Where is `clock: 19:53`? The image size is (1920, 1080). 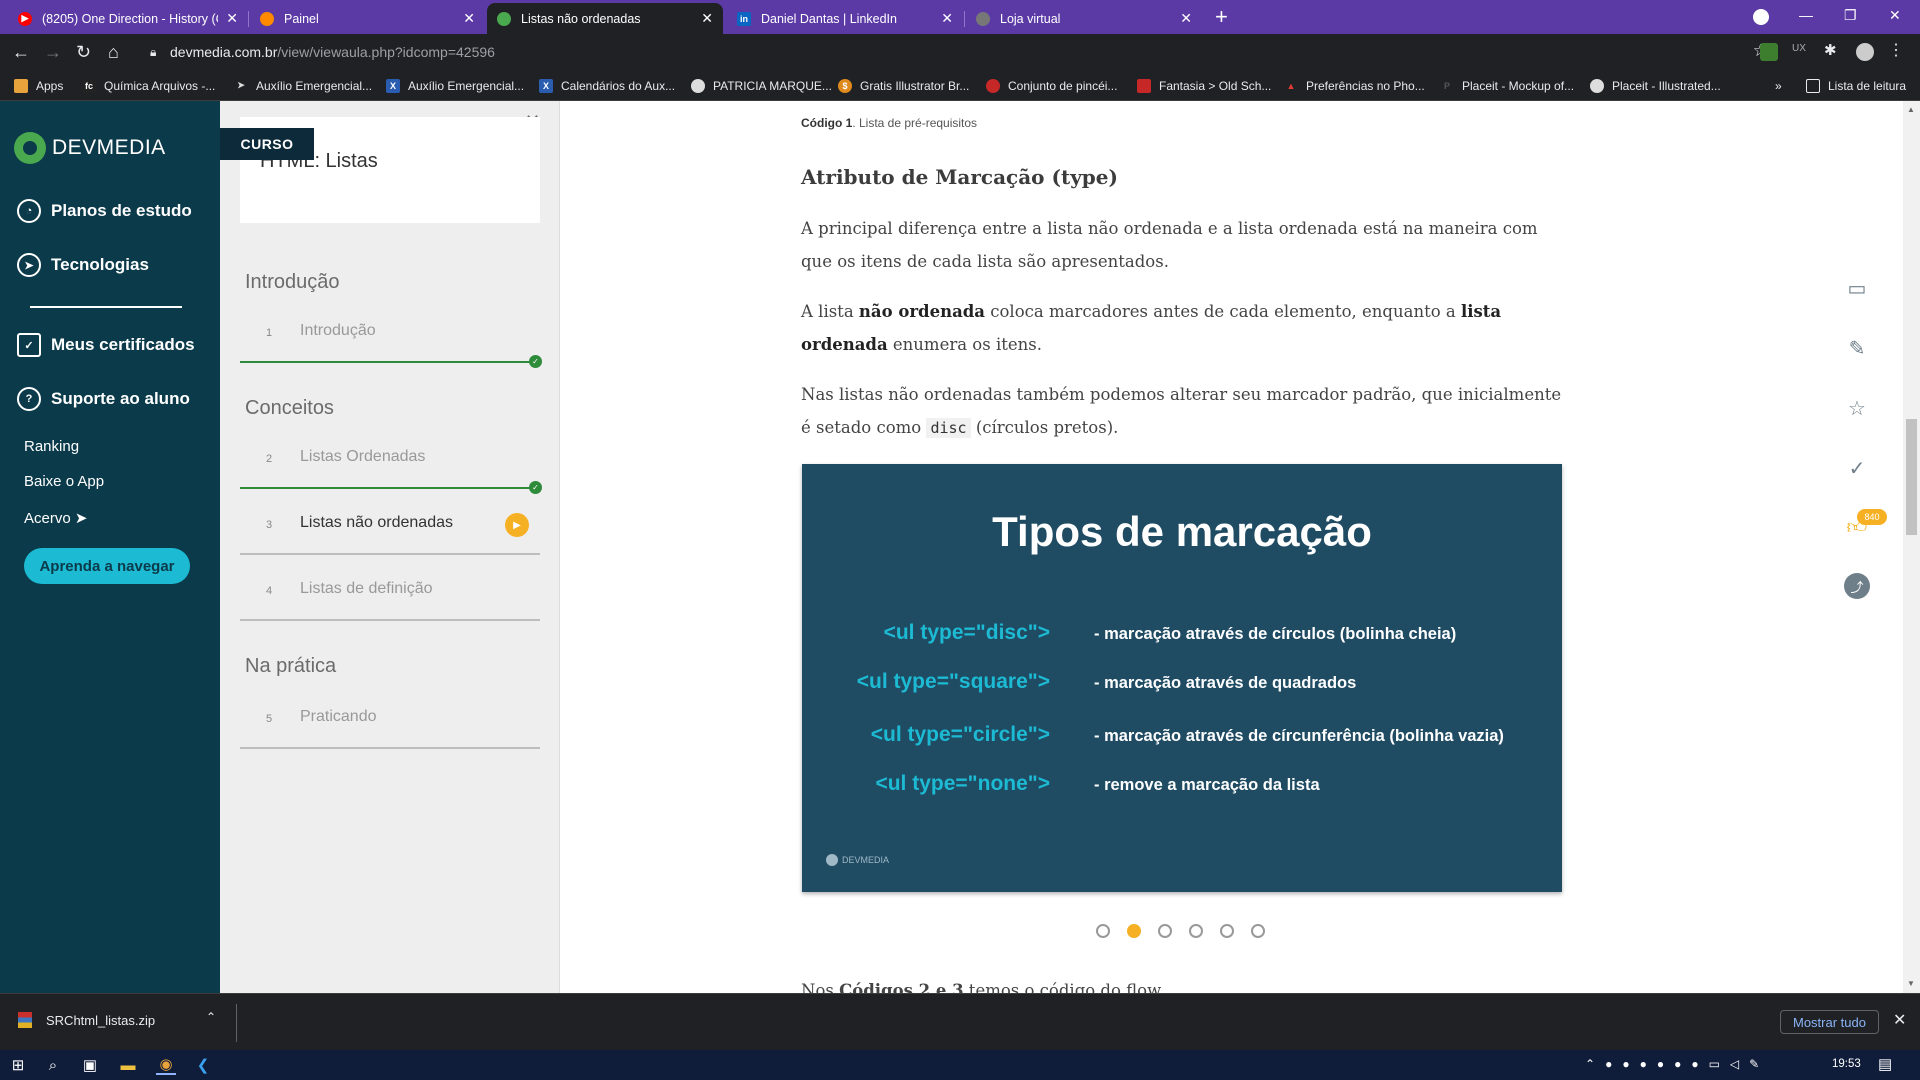
clock: 19:53 is located at coordinates (1846, 1064).